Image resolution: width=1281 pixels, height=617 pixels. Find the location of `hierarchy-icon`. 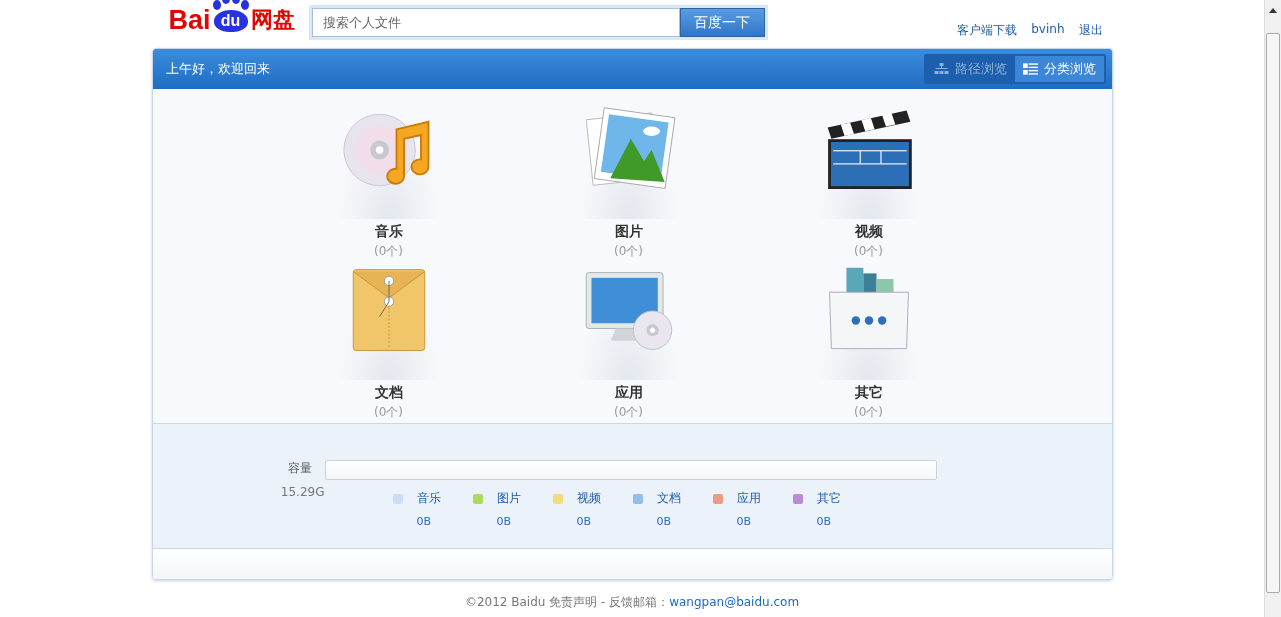

hierarchy-icon is located at coordinates (941, 69).